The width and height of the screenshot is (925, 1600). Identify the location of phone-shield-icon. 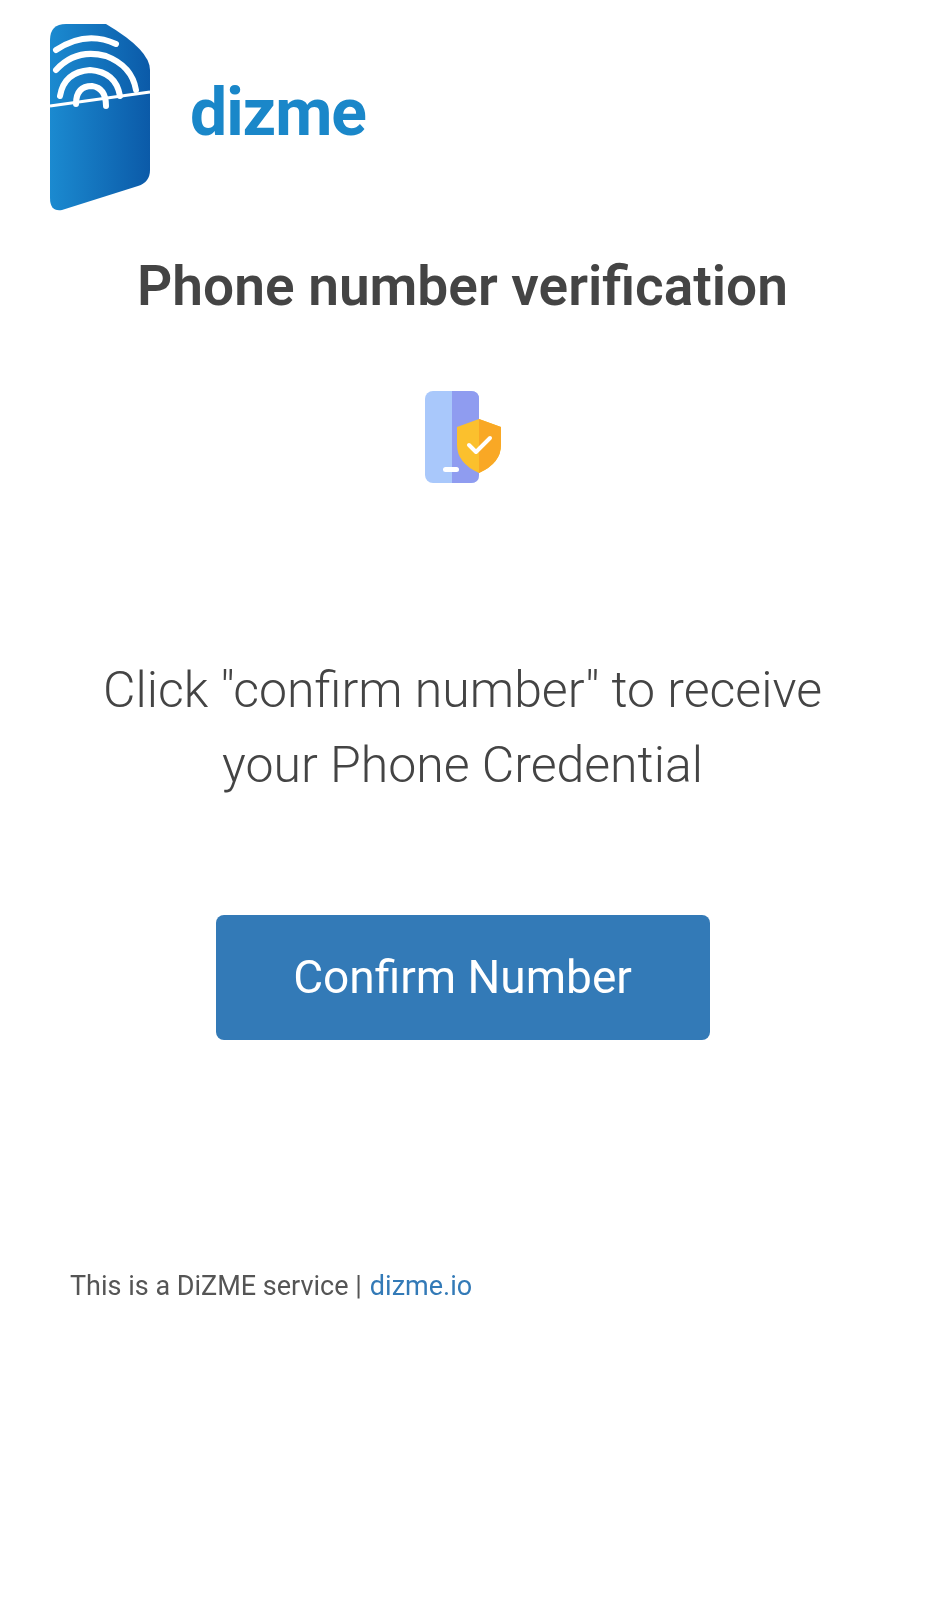
(462, 436).